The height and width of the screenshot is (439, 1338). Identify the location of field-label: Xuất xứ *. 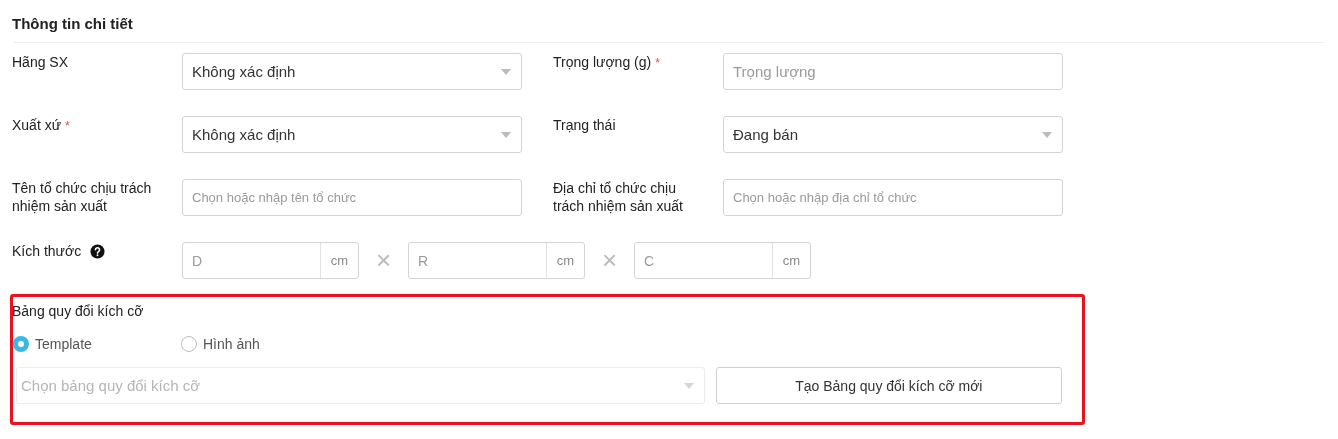
(41, 125).